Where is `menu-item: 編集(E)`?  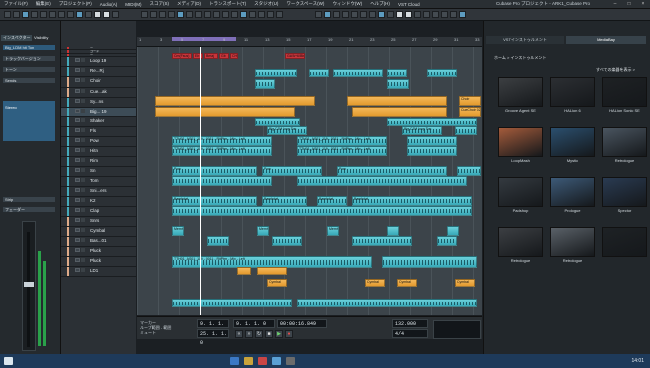
menu-item: 編集(E) is located at coordinates (43, 4).